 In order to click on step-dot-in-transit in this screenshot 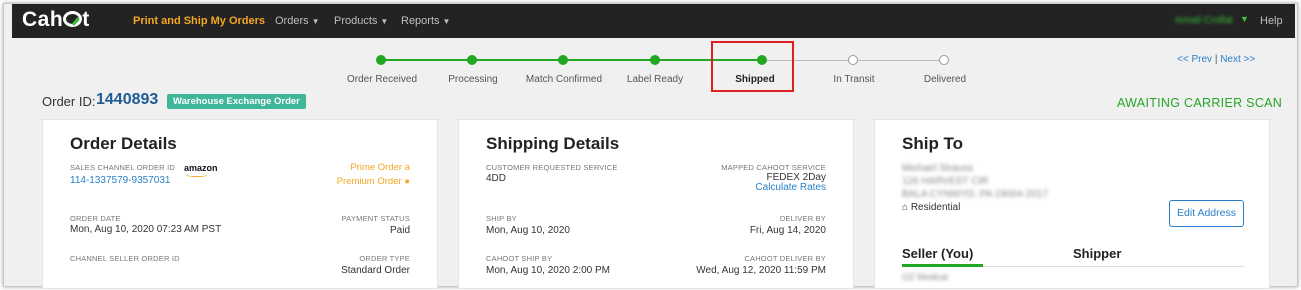, I will do `click(853, 60)`.